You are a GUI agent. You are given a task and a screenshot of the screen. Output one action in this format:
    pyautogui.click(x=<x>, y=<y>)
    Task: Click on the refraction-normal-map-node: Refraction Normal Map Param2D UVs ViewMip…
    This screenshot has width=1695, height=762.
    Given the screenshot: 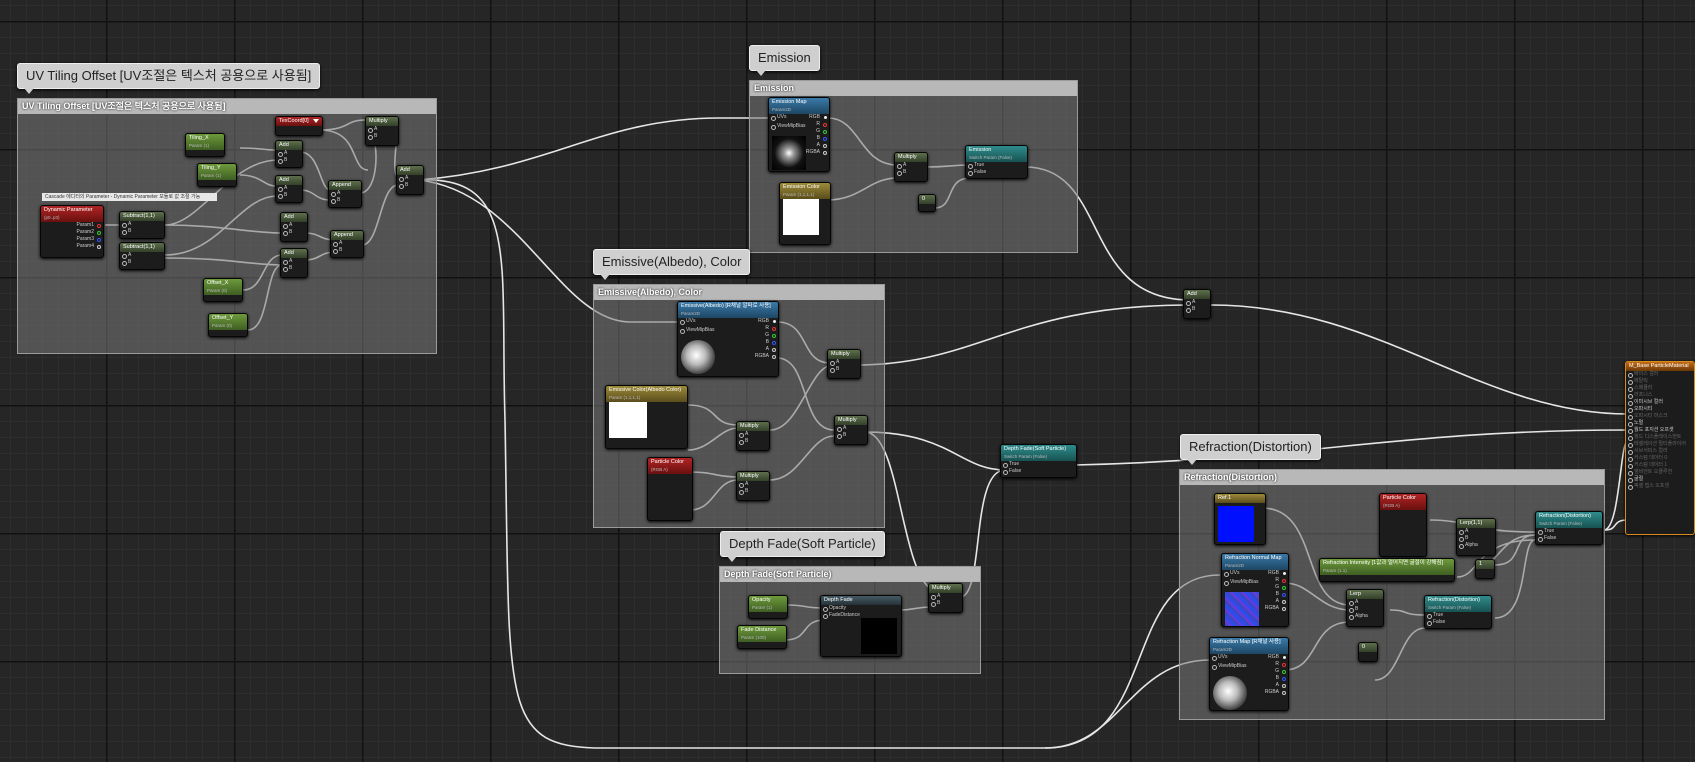 What is the action you would take?
    pyautogui.click(x=1255, y=590)
    